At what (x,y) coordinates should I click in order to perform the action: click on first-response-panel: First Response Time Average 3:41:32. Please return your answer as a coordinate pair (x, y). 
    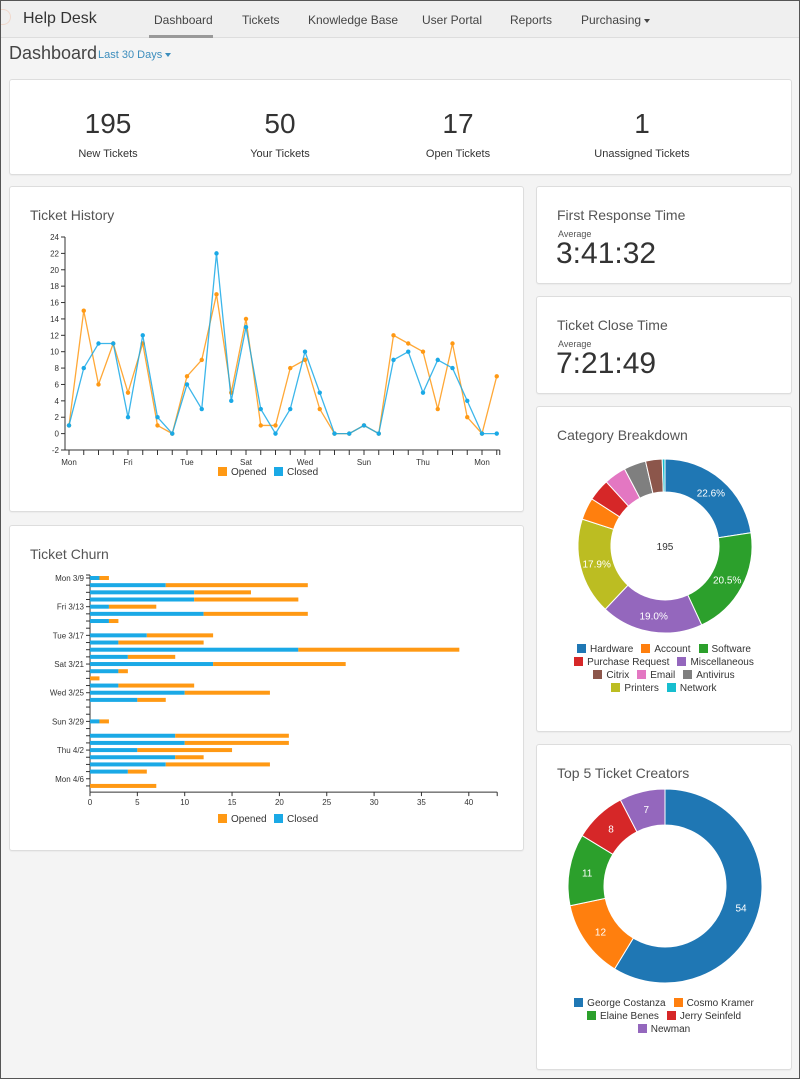
    Looking at the image, I should click on (664, 235).